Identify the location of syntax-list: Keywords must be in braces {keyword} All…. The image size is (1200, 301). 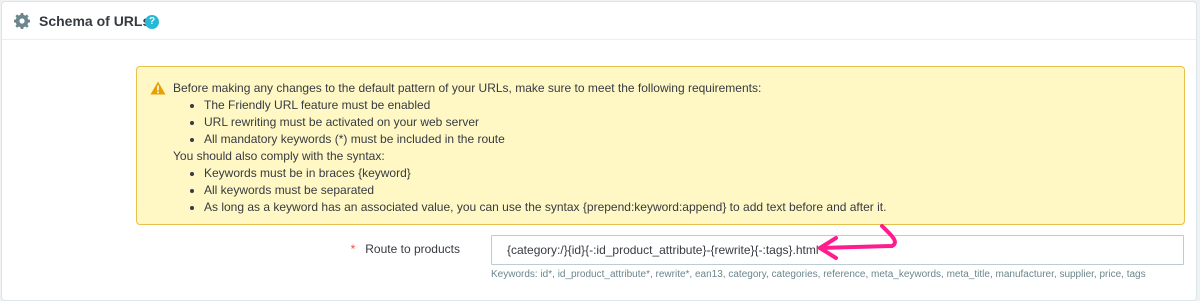
(529, 190).